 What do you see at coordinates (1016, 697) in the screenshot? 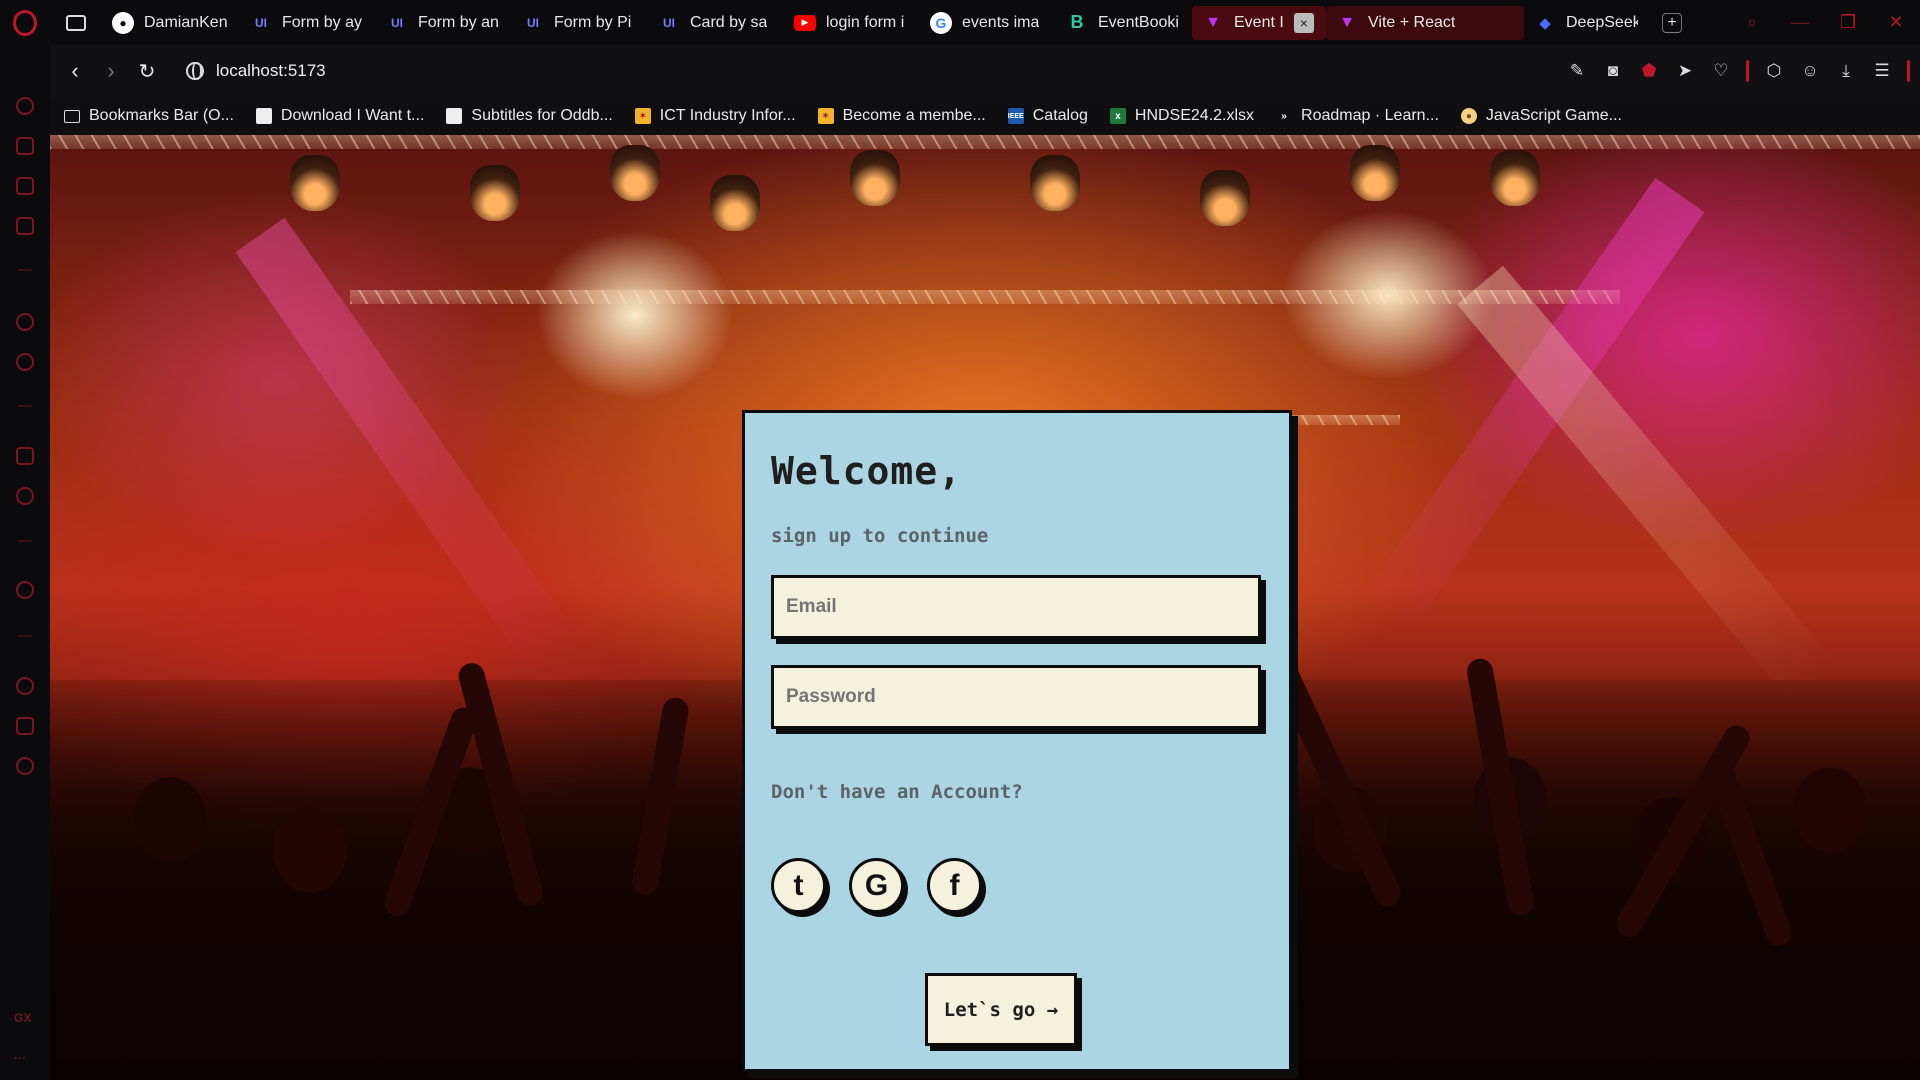
I see `password-input` at bounding box center [1016, 697].